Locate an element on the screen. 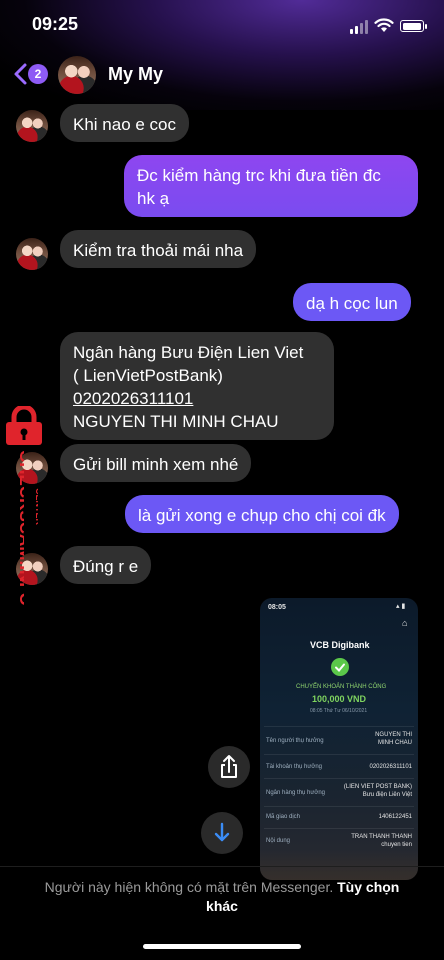 The width and height of the screenshot is (444, 960). scroll-down-button is located at coordinates (222, 833).